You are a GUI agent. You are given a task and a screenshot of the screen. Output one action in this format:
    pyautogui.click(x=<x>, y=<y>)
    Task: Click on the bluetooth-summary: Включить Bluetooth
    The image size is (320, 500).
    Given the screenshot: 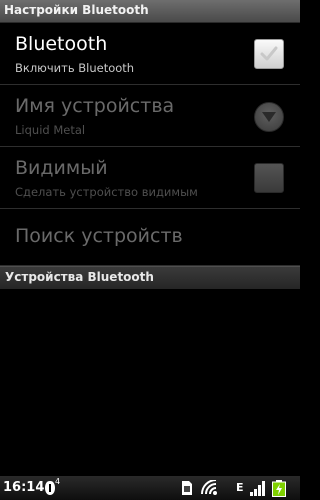 What is the action you would take?
    pyautogui.click(x=75, y=68)
    